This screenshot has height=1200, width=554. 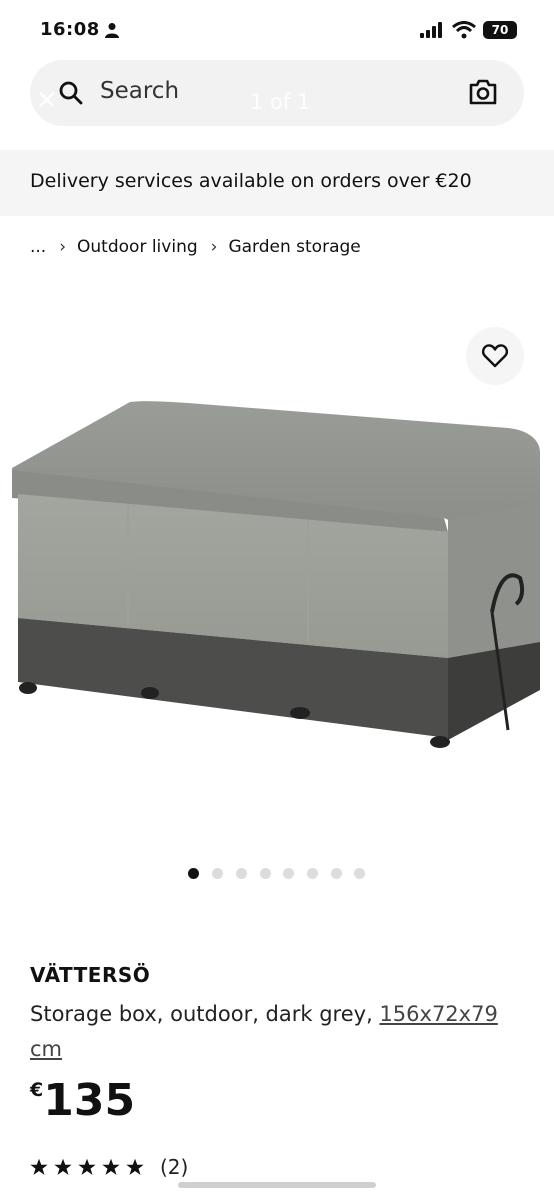 I want to click on rating-stars, so click(x=87, y=1167).